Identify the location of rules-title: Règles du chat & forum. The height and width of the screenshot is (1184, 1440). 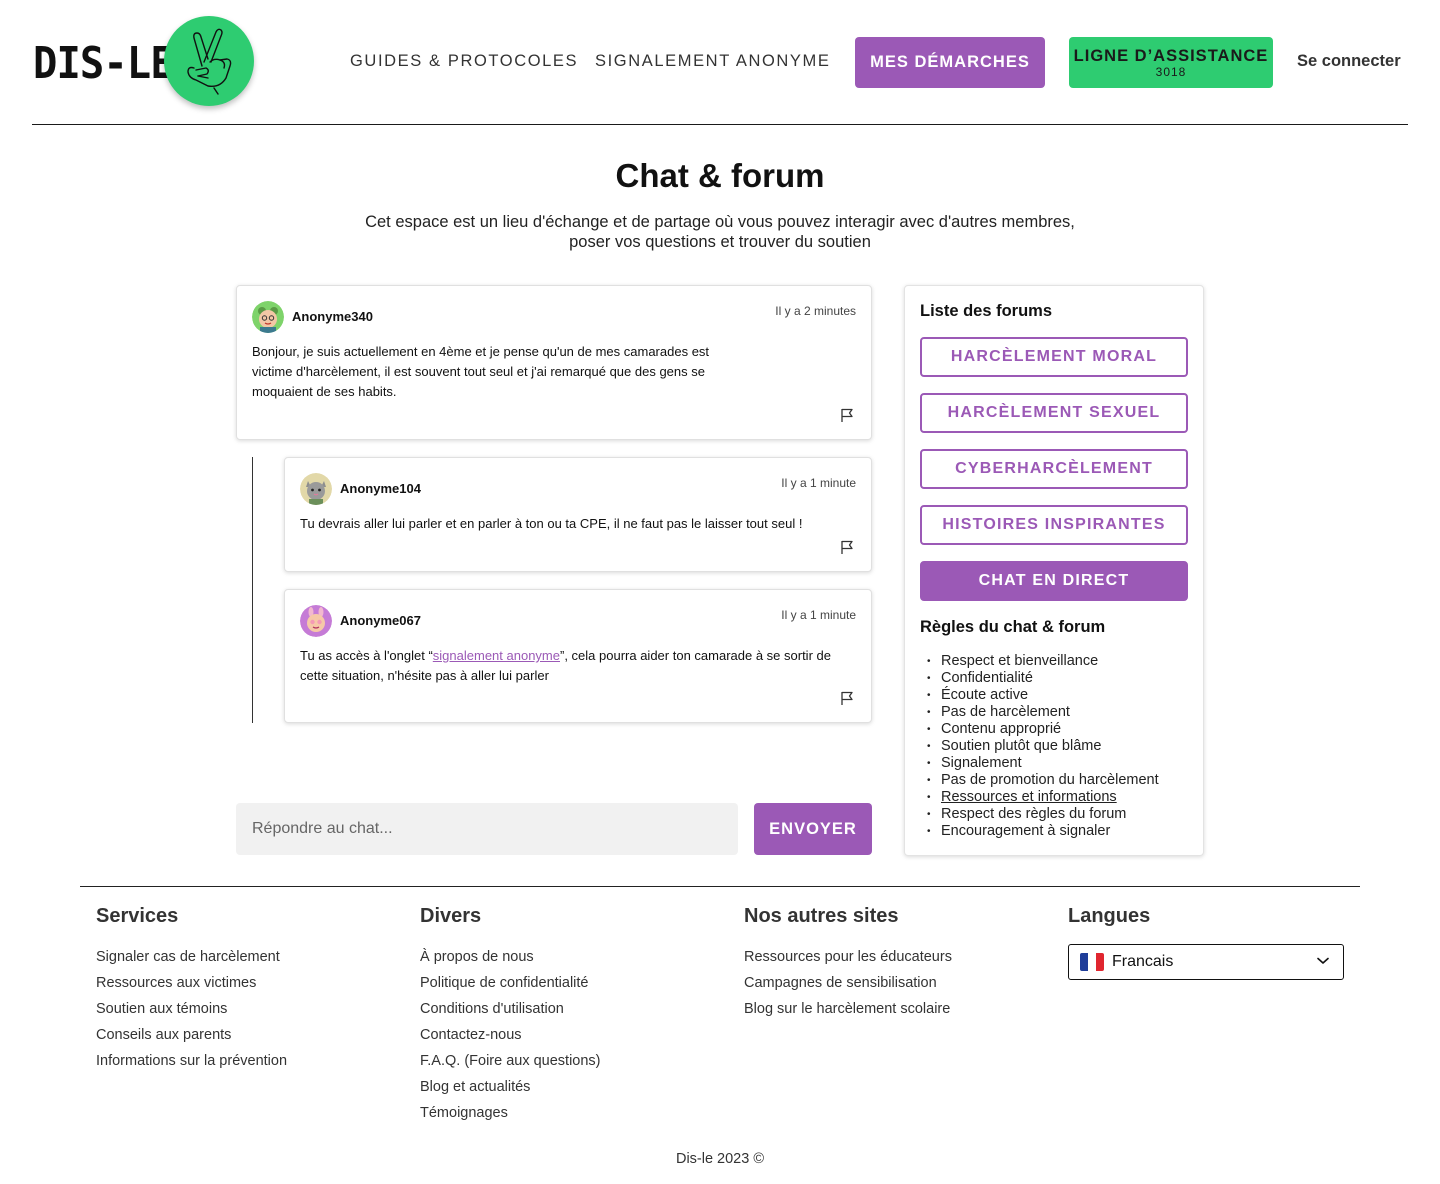
(1013, 627).